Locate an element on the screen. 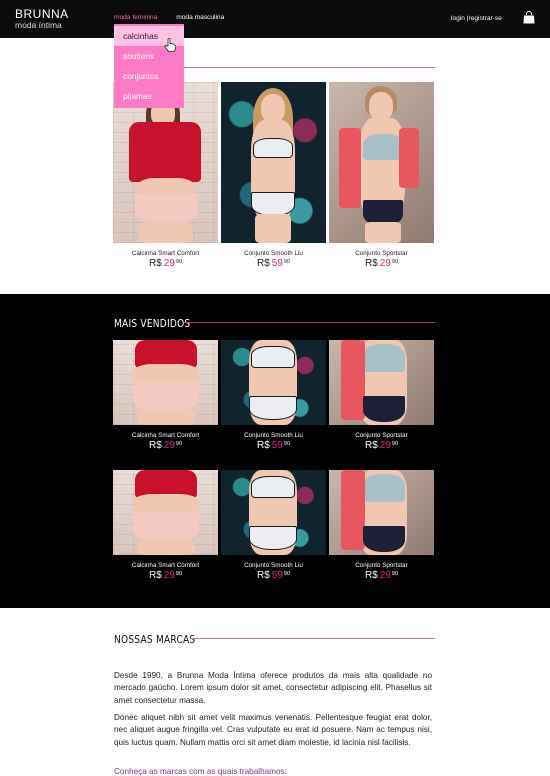 The image size is (550, 776). account-links: login |registrar-se is located at coordinates (476, 18).